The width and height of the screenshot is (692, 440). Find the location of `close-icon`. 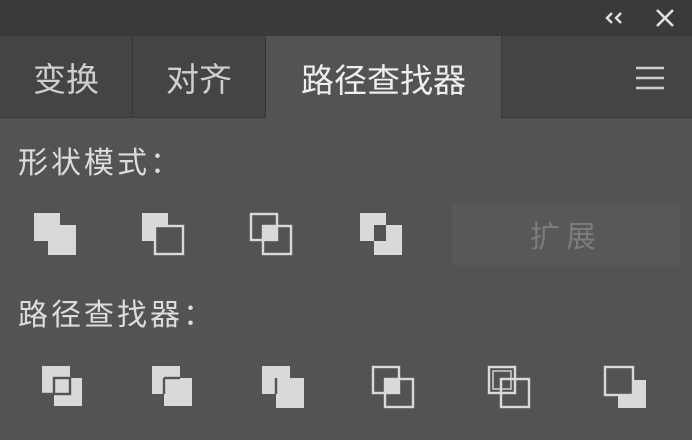

close-icon is located at coordinates (665, 18).